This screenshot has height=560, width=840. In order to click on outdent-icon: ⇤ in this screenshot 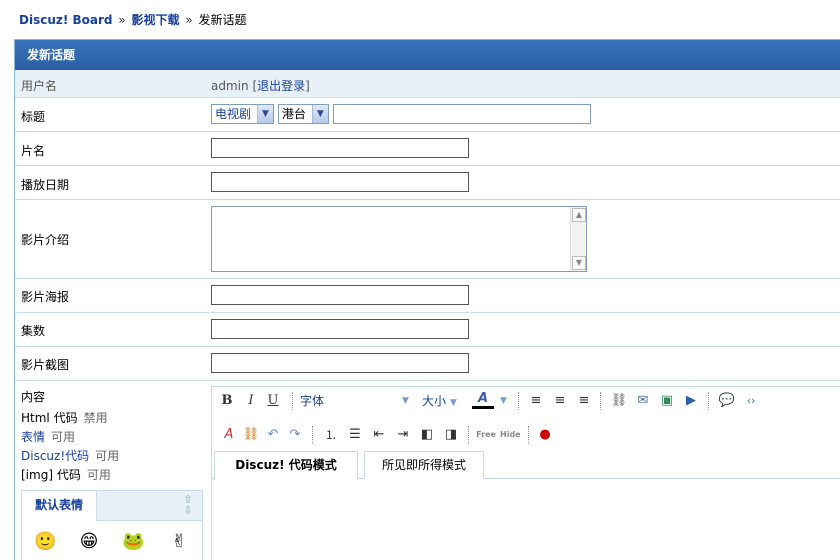, I will do `click(379, 435)`.